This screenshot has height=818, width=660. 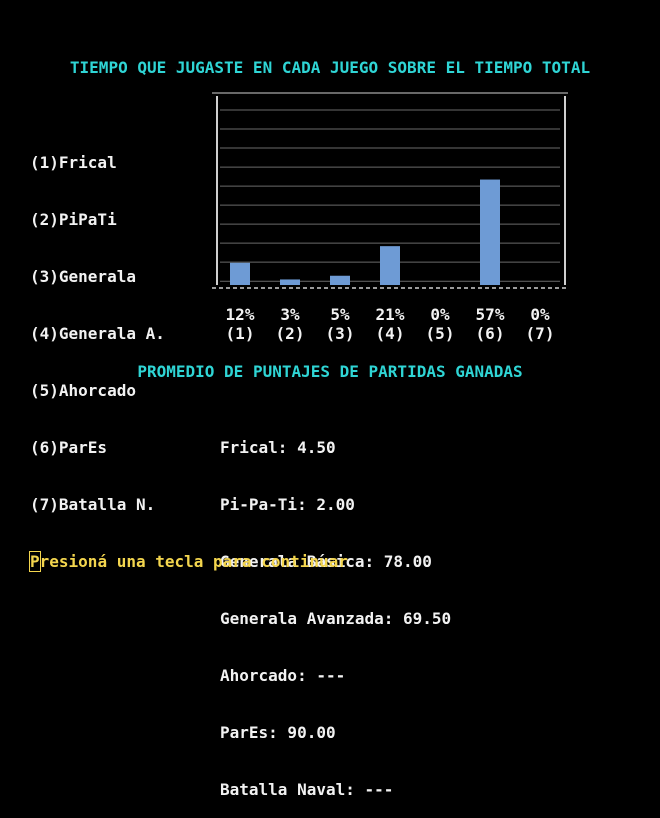 What do you see at coordinates (440, 333) in the screenshot?
I see `bar-category-label: (5)` at bounding box center [440, 333].